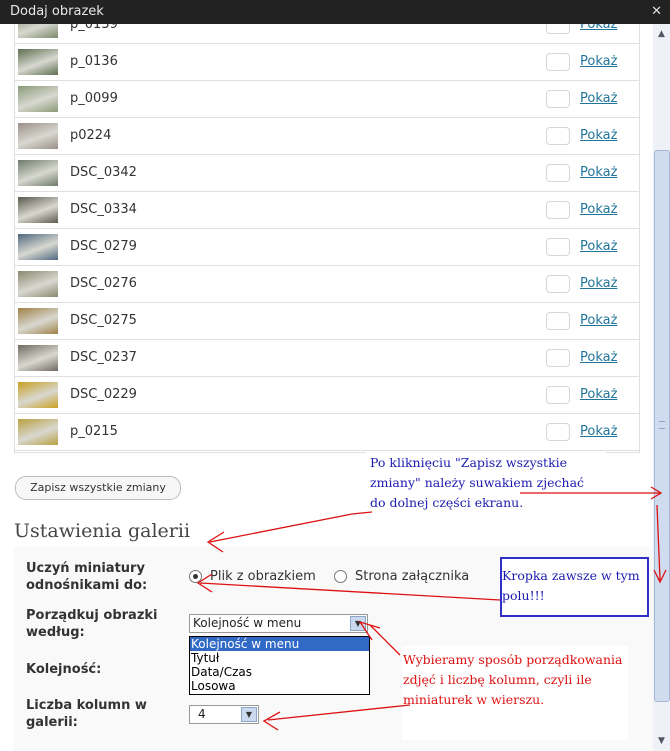 The width and height of the screenshot is (670, 751). What do you see at coordinates (348, 587) in the screenshot?
I see `arrow-to-radio` at bounding box center [348, 587].